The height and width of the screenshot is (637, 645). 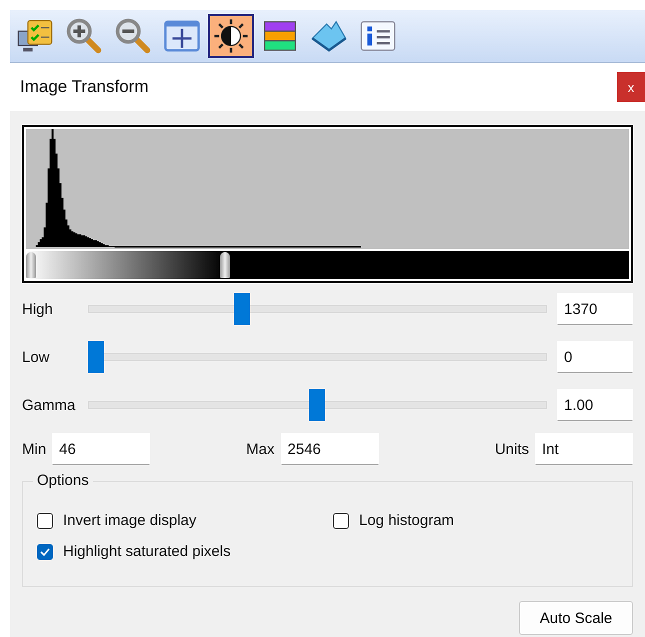 I want to click on slider-label: Low, so click(x=36, y=357).